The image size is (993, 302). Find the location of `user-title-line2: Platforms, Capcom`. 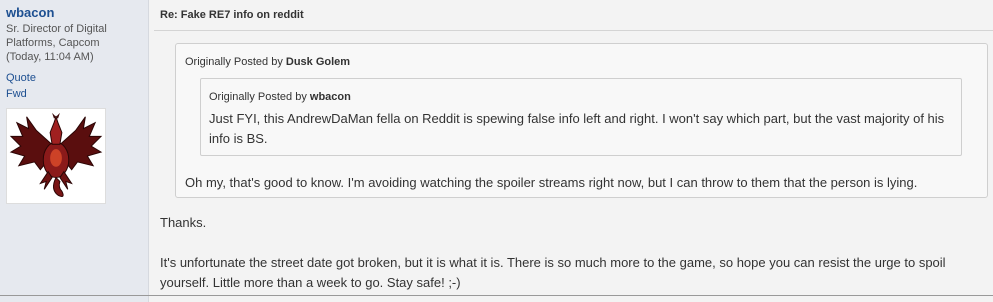

user-title-line2: Platforms, Capcom is located at coordinates (53, 43).